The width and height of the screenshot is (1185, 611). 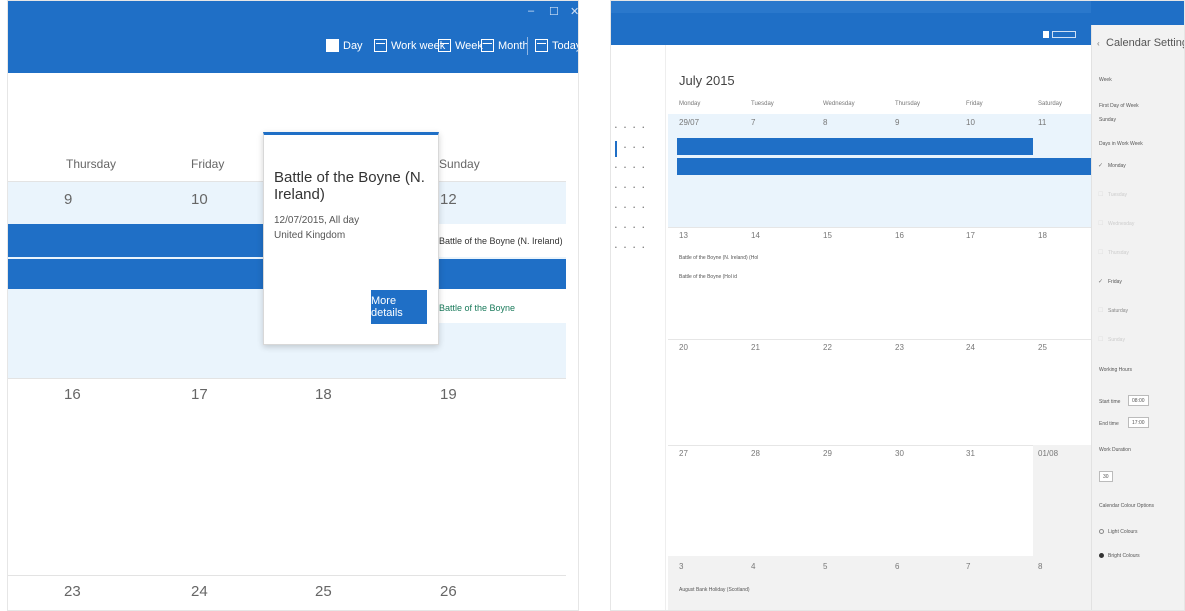 I want to click on date-cell: 5, so click(x=825, y=566).